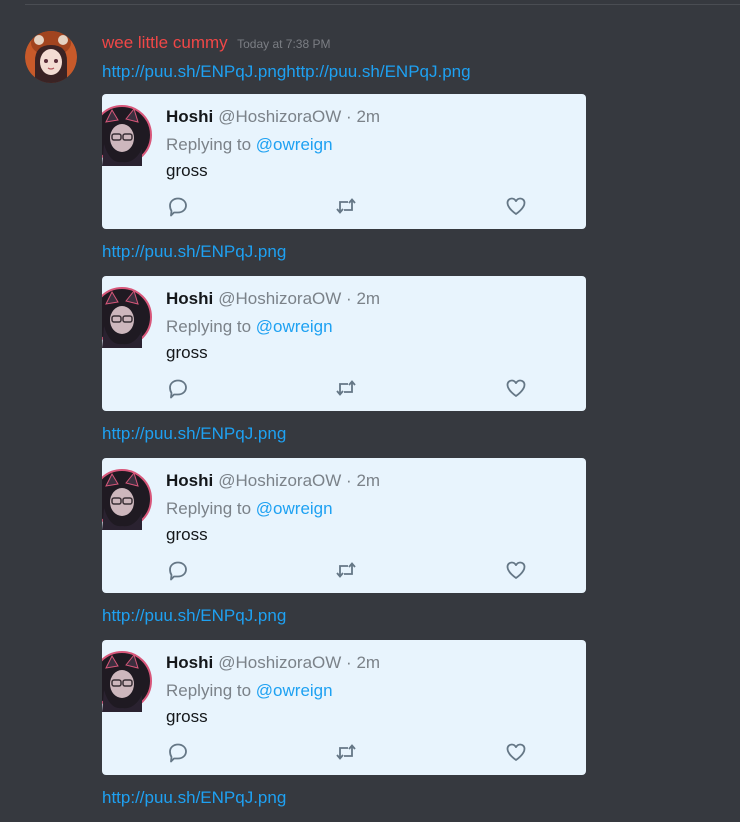 Image resolution: width=740 pixels, height=822 pixels. Describe the element at coordinates (284, 44) in the screenshot. I see `timestamp: Today at 7:38 PM` at that location.